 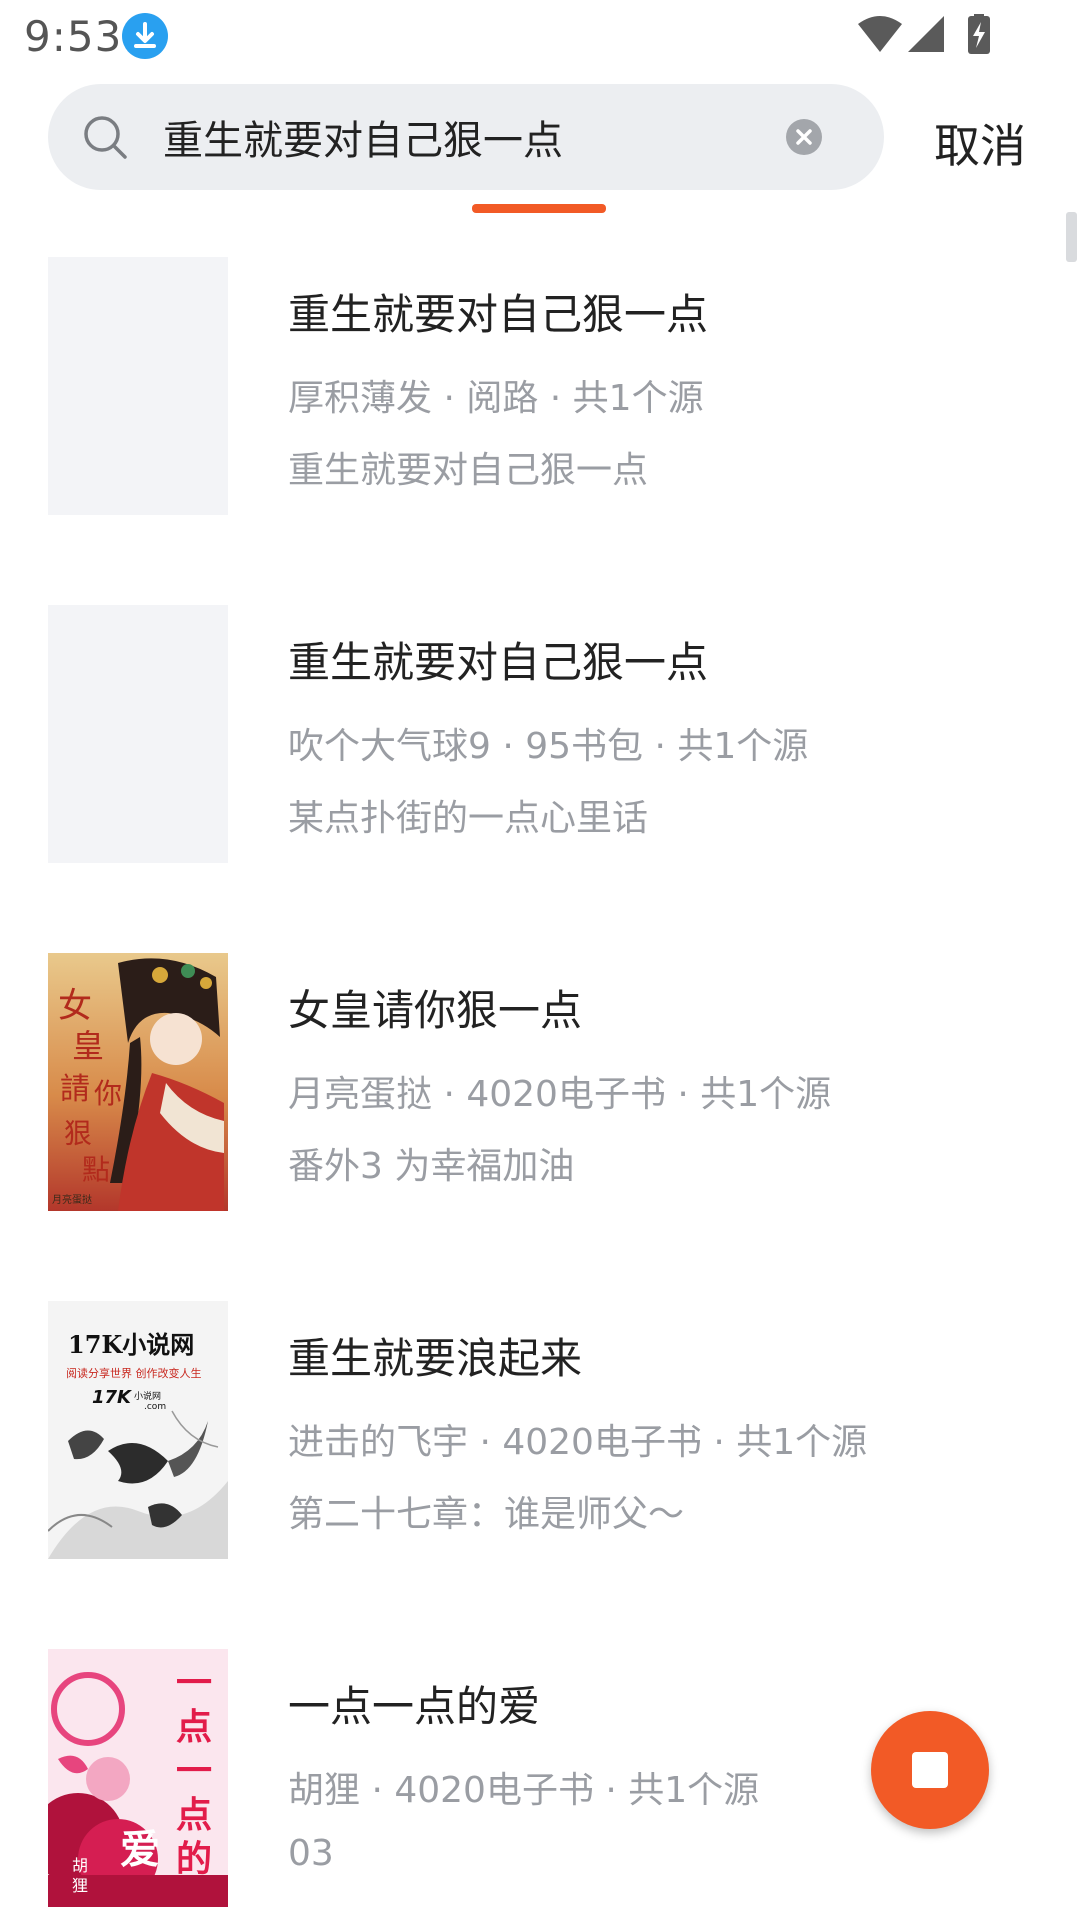 What do you see at coordinates (468, 818) in the screenshot?
I see `book-latest-chapter: 某点扑街的一点心里话` at bounding box center [468, 818].